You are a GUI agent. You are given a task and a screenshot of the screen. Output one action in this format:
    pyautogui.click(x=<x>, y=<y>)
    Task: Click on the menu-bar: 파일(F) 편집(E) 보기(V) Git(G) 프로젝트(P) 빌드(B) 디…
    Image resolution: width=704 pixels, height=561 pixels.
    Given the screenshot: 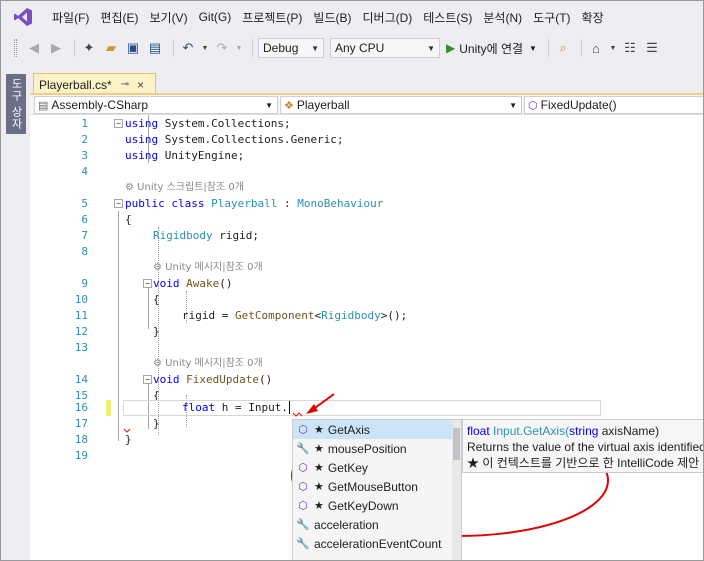 What is the action you would take?
    pyautogui.click(x=352, y=17)
    